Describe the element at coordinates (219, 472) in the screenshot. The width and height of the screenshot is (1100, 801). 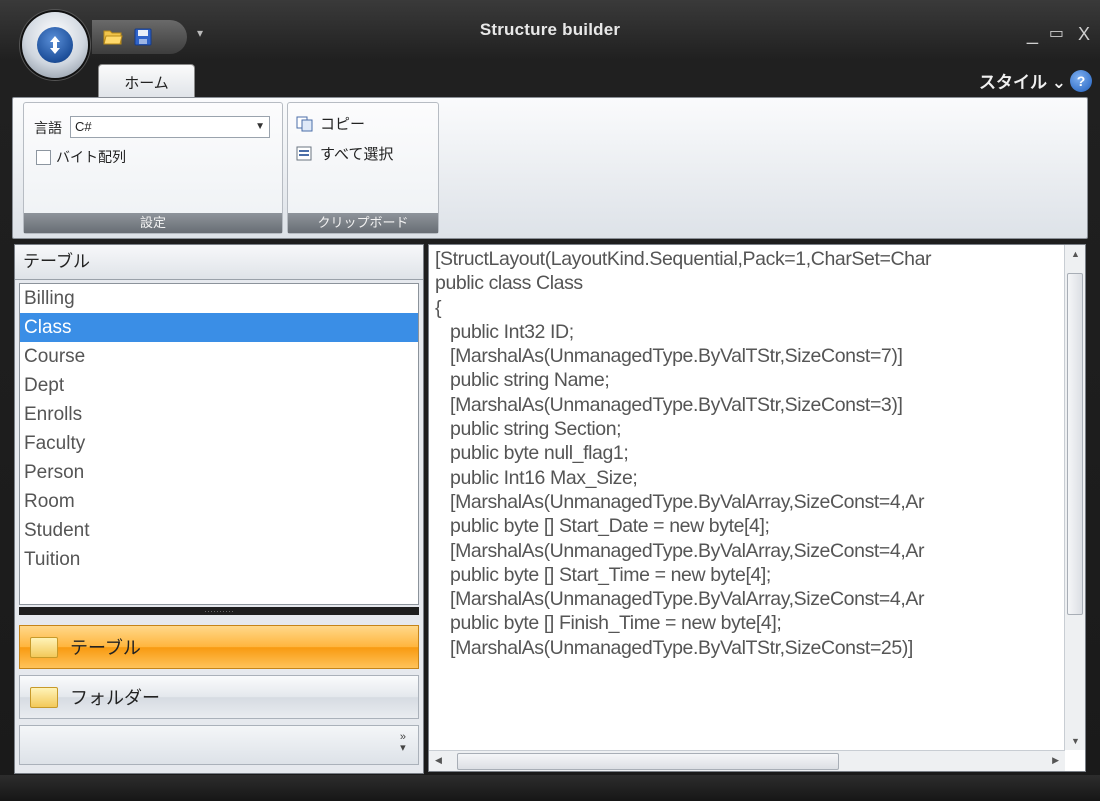
I see `list-item: Person` at that location.